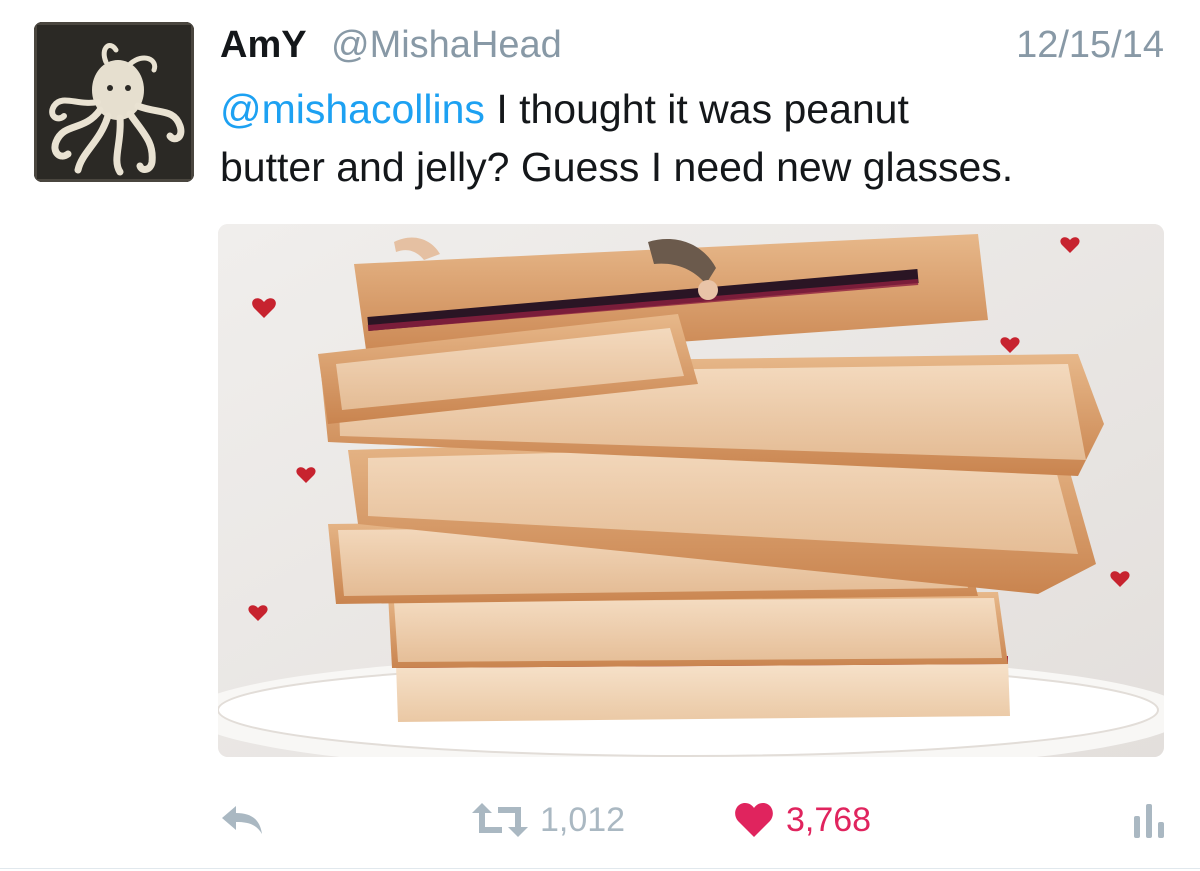 This screenshot has width=1200, height=871. I want to click on heart-icon, so click(754, 820).